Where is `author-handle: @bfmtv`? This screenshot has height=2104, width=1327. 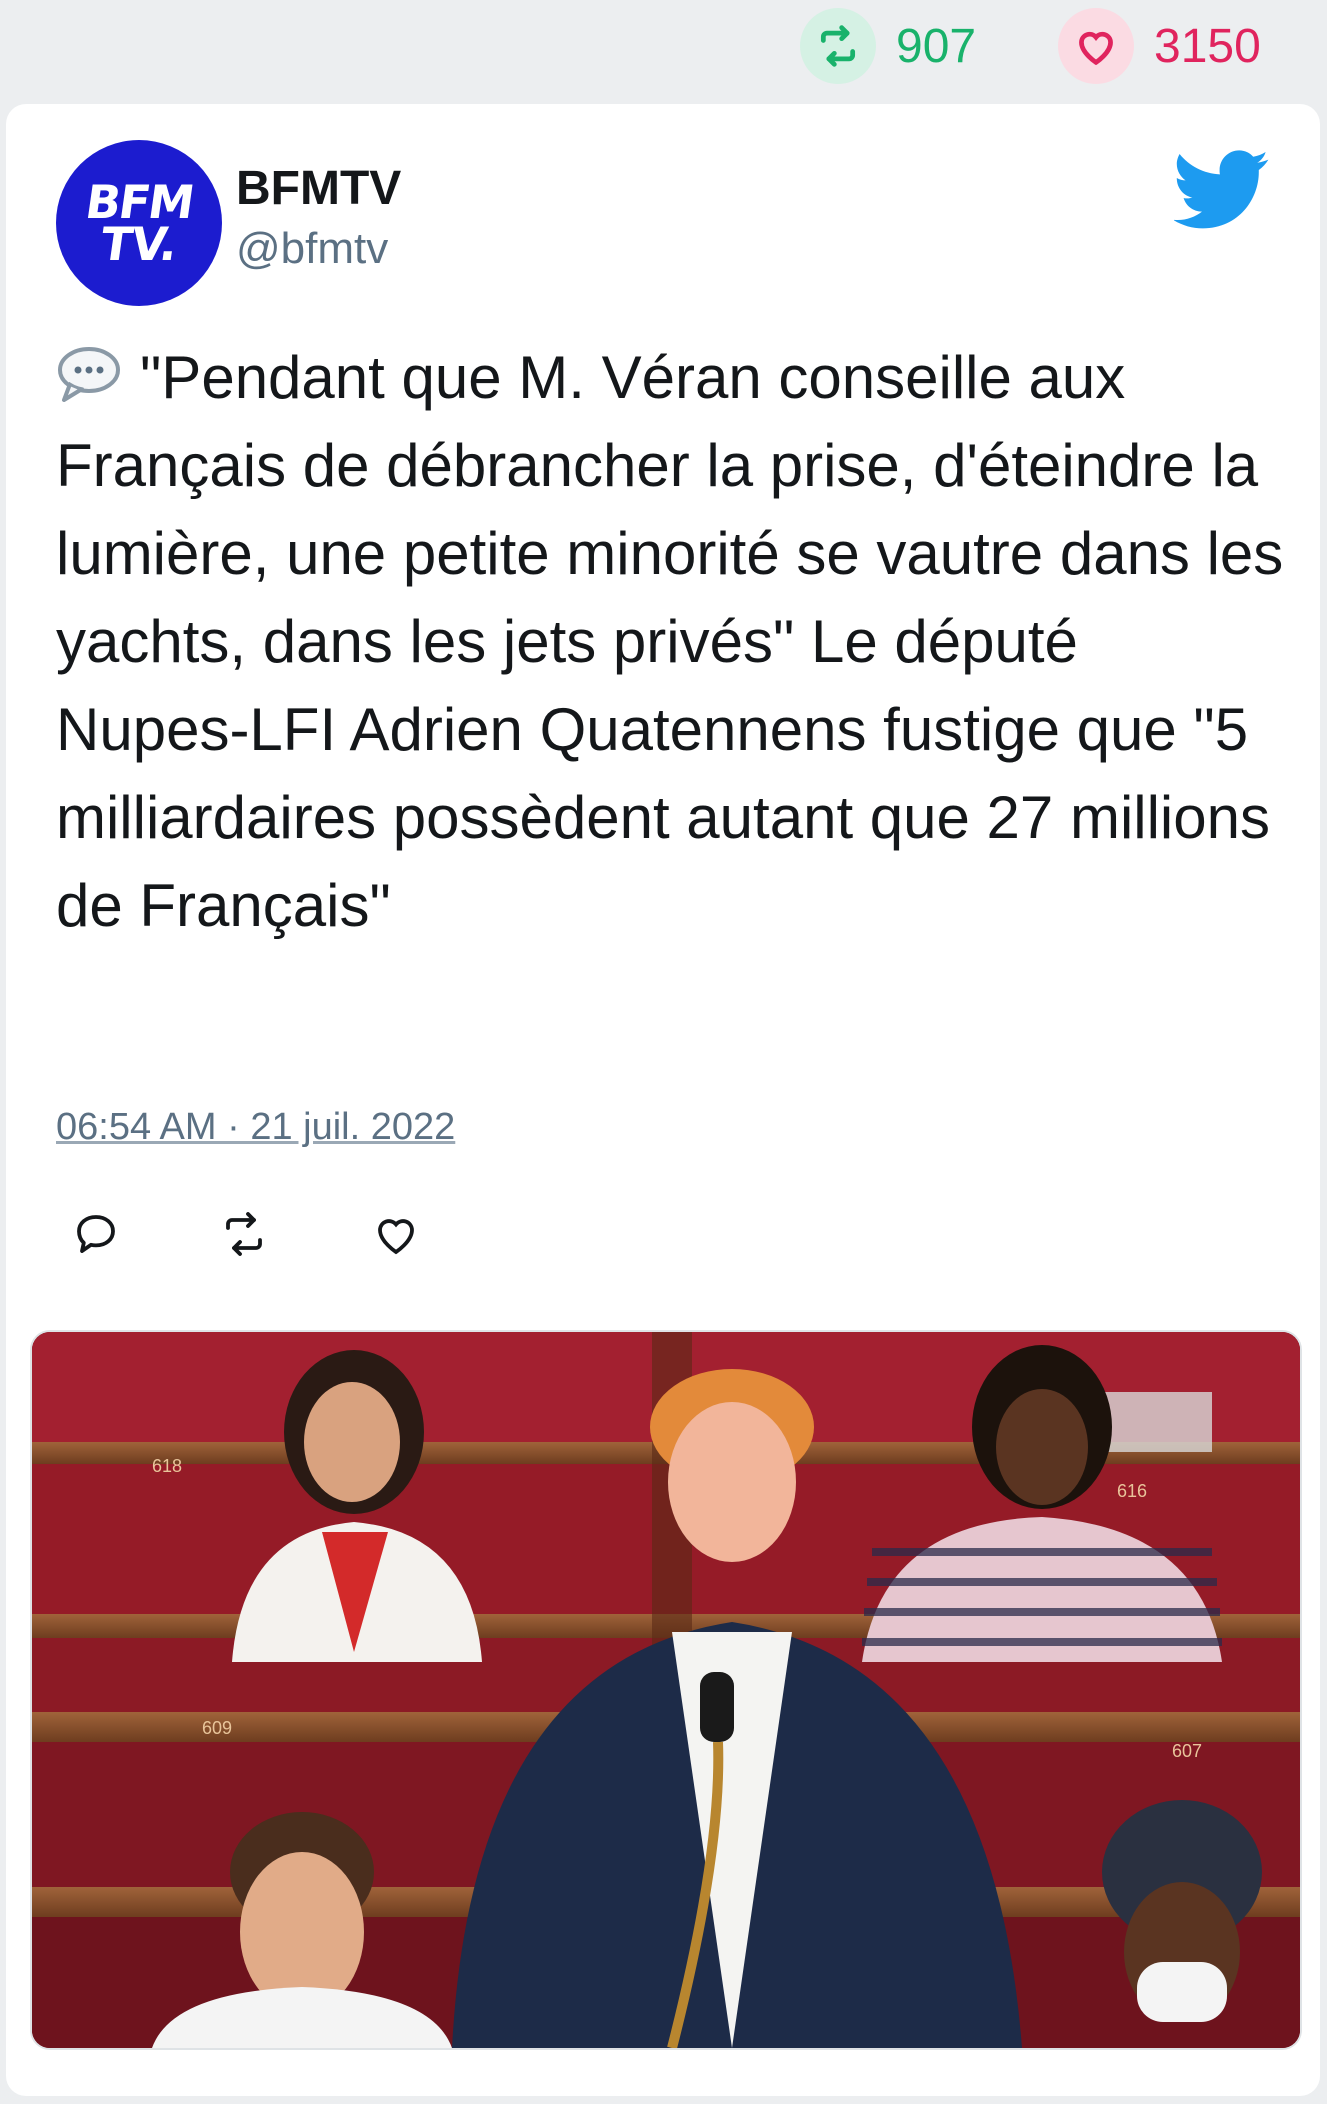 author-handle: @bfmtv is located at coordinates (312, 249).